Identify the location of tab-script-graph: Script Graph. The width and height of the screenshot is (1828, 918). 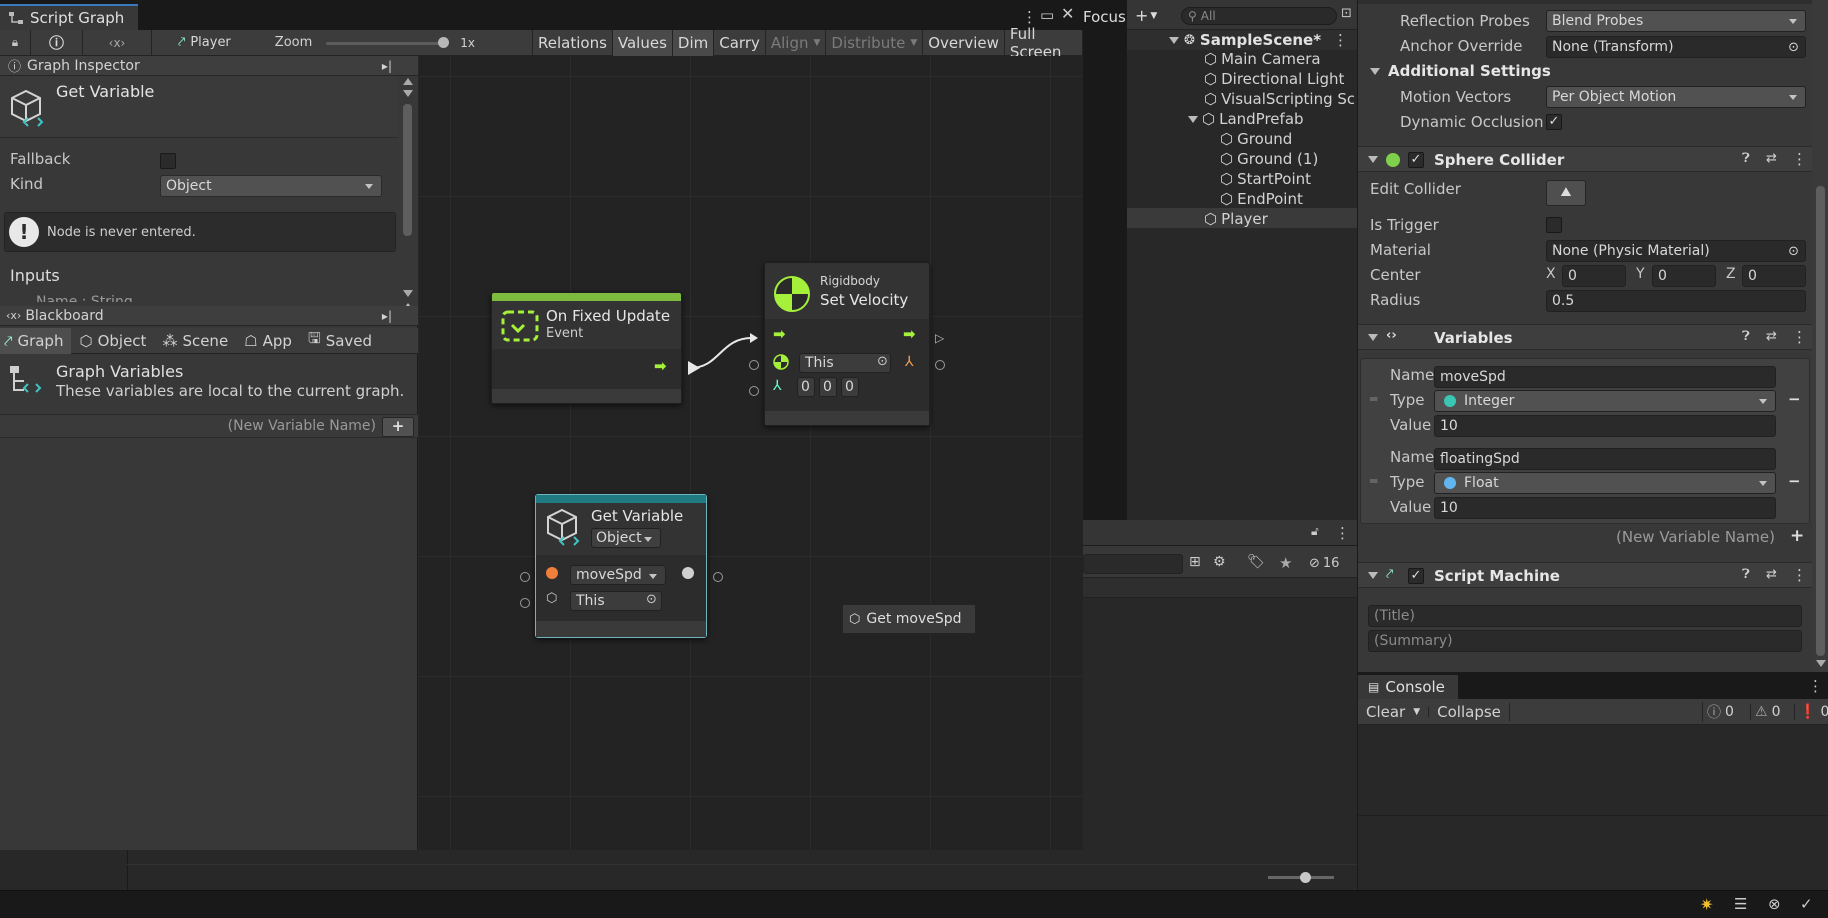
(69, 17).